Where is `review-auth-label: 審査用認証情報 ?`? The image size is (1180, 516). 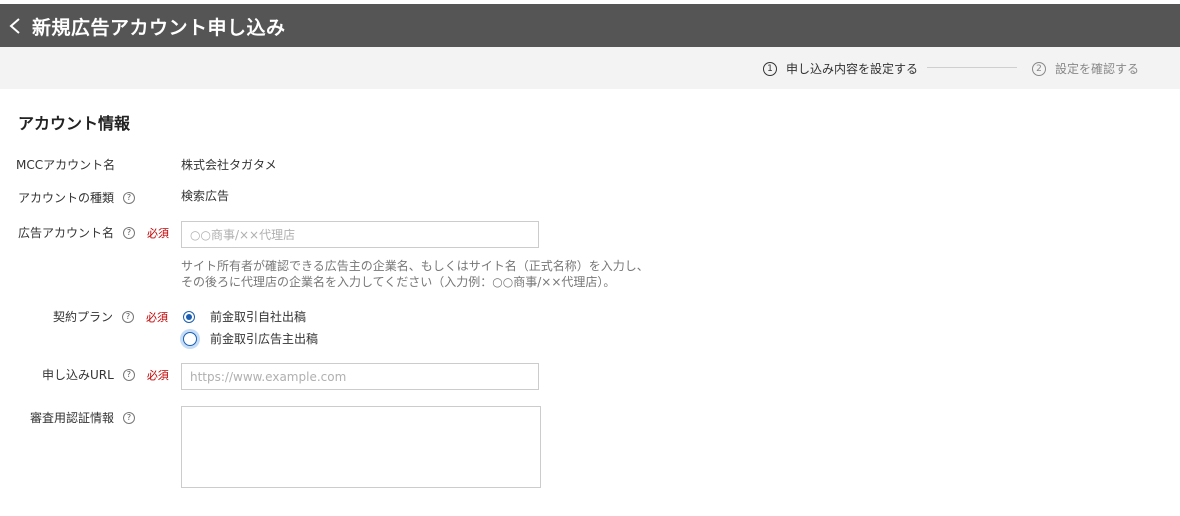 review-auth-label: 審査用認証情報 ? is located at coordinates (83, 417).